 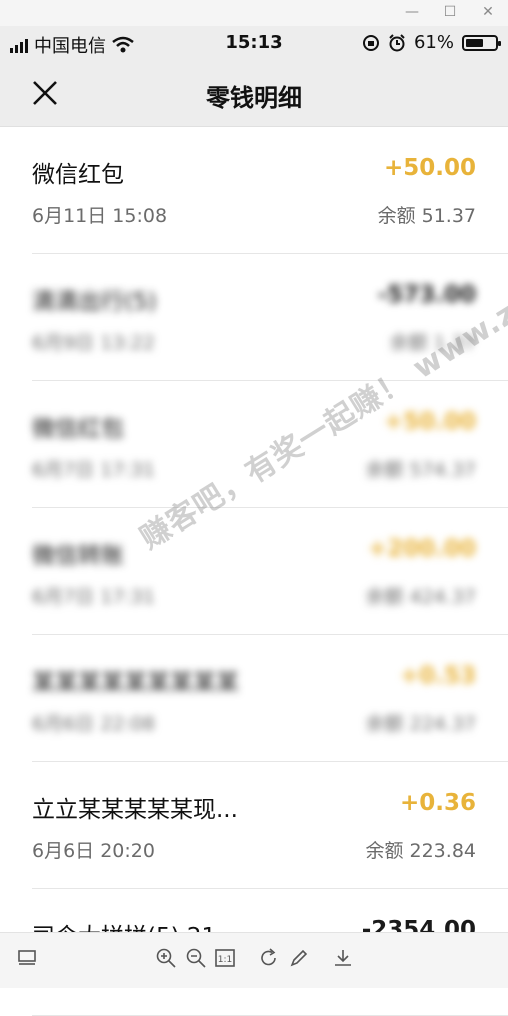 I want to click on maximize-icon: ☐, so click(x=450, y=12).